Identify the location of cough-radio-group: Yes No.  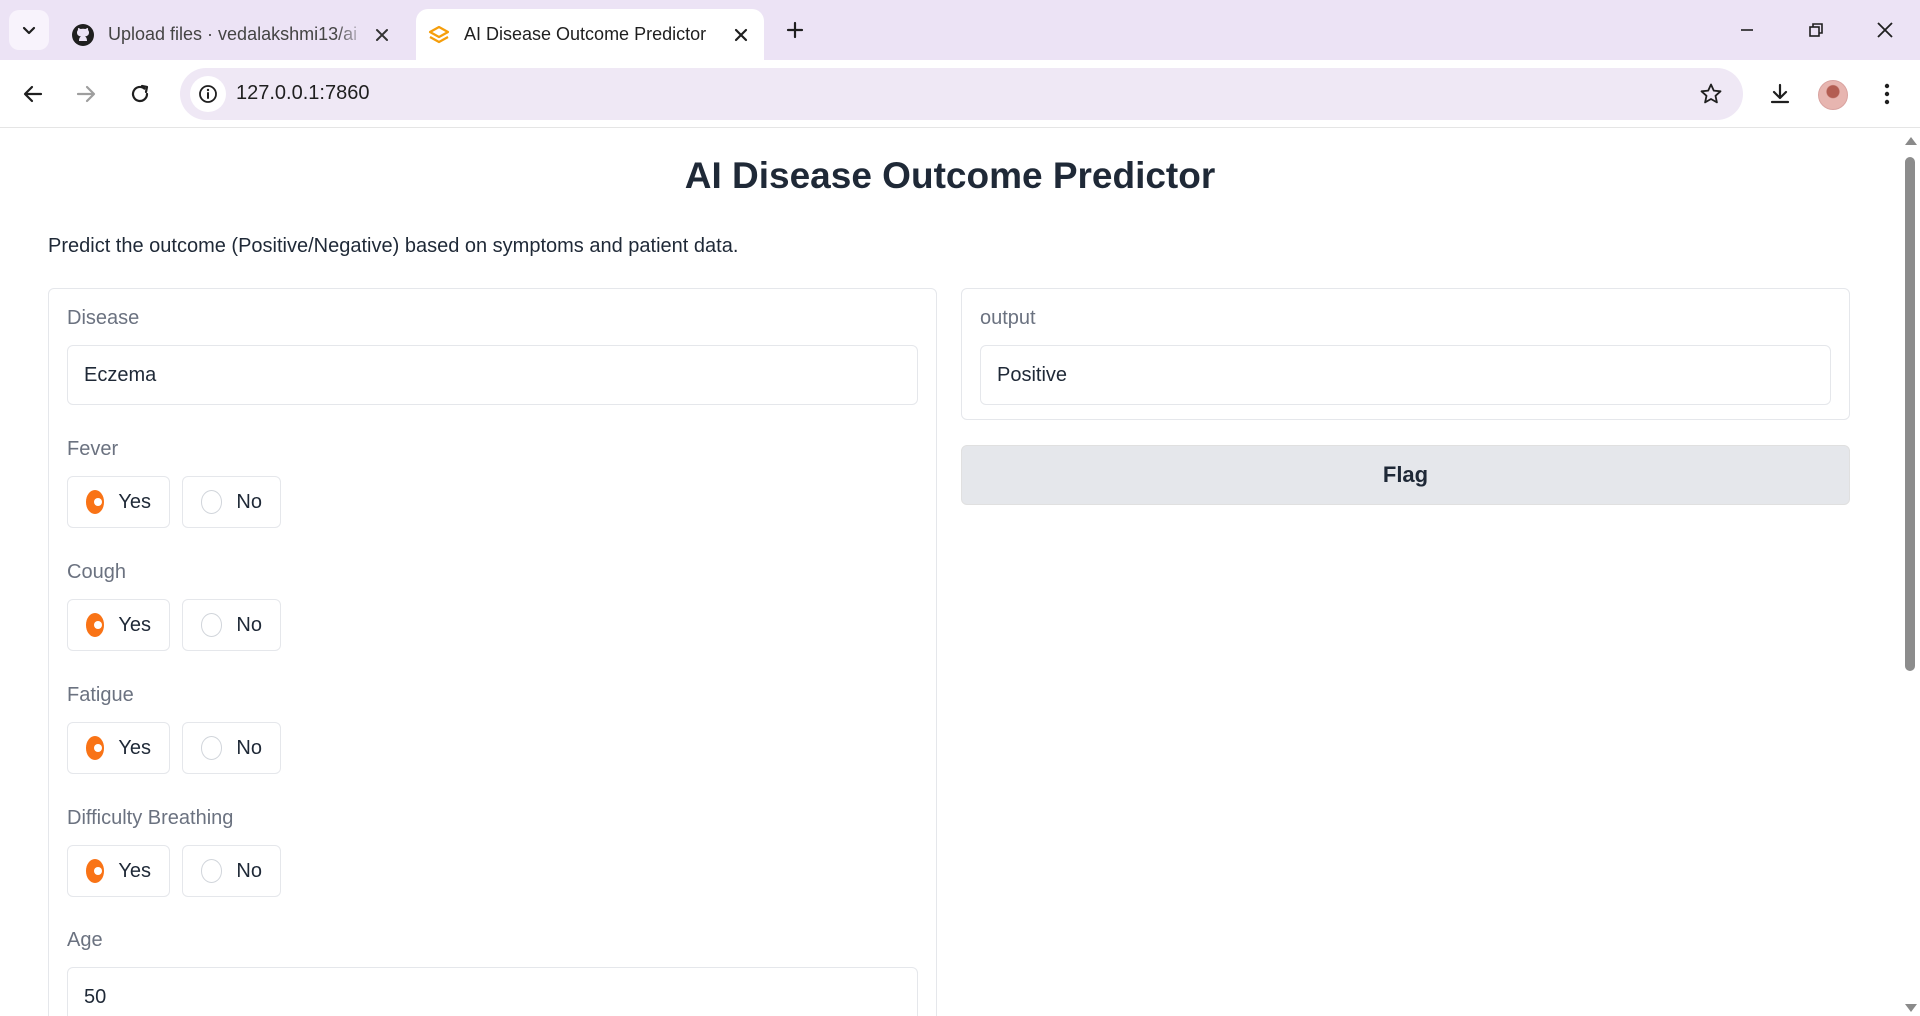
(174, 625).